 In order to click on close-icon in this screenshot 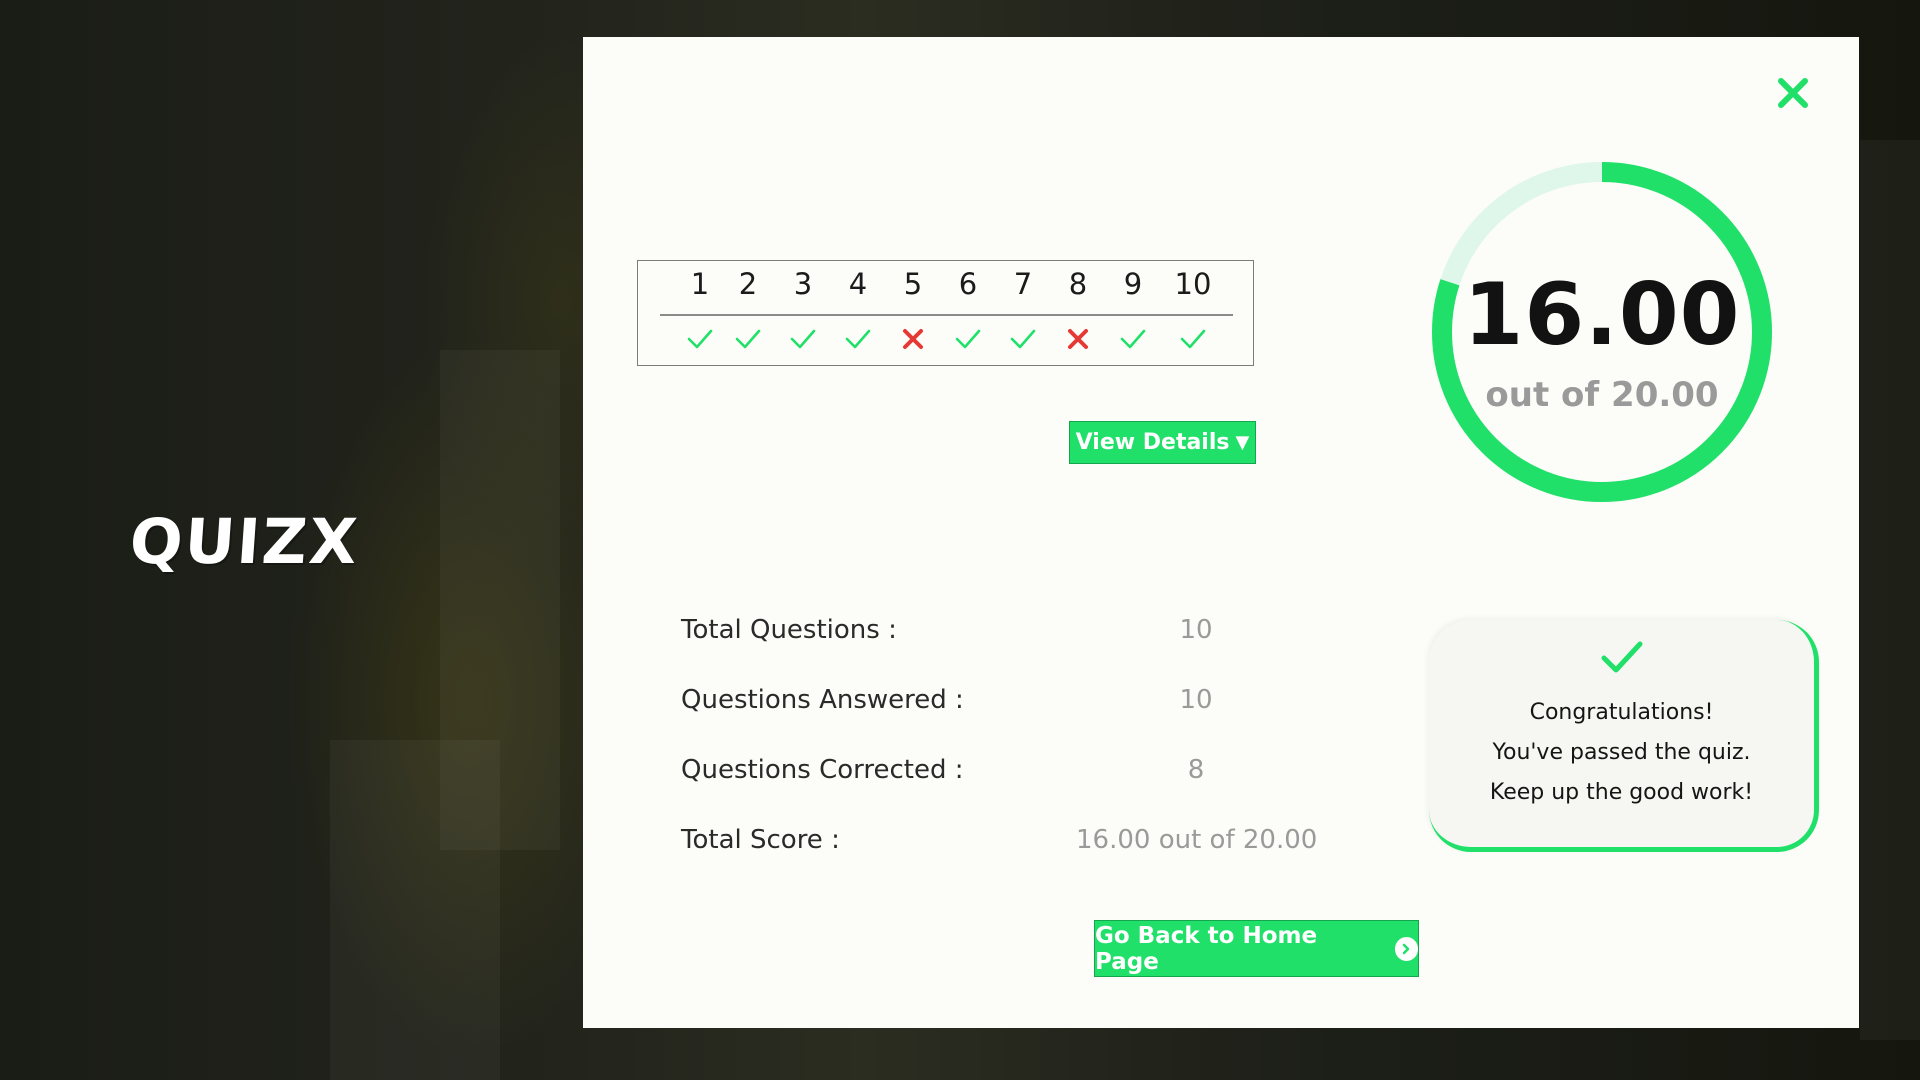, I will do `click(1793, 93)`.